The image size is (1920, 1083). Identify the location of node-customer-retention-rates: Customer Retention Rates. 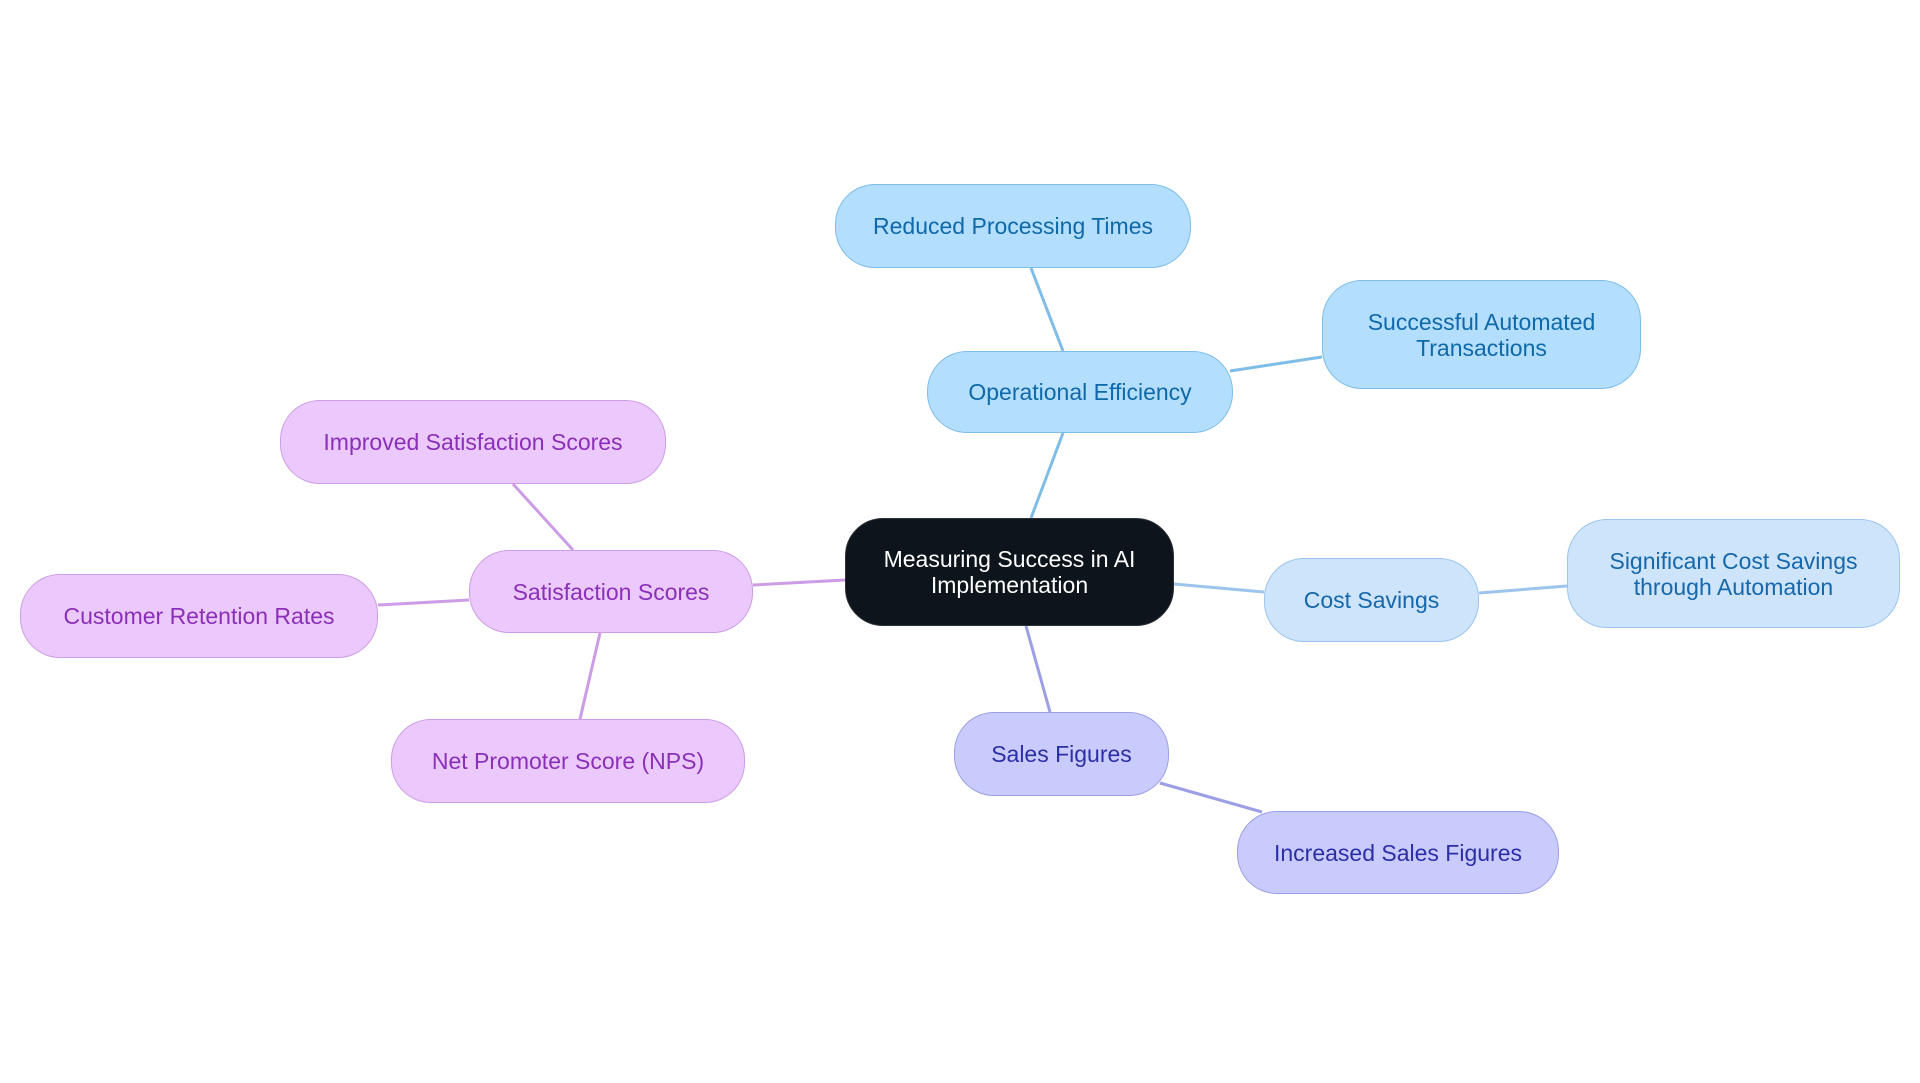
(199, 616).